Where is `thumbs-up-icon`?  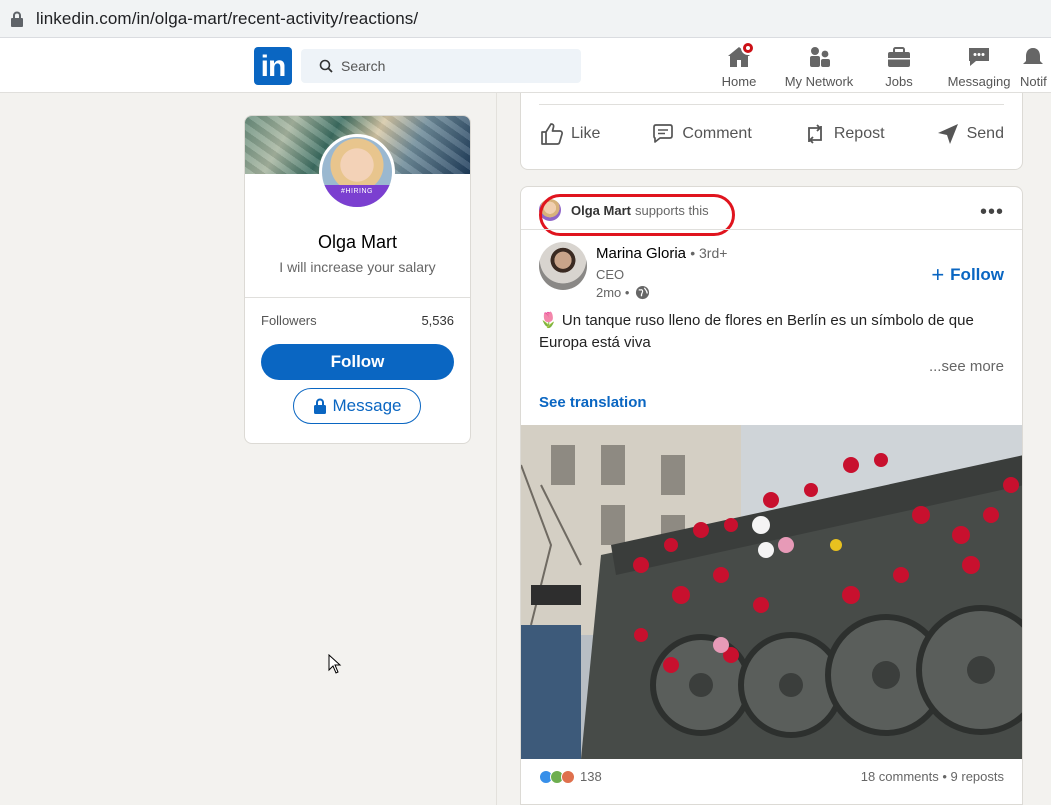 thumbs-up-icon is located at coordinates (552, 134).